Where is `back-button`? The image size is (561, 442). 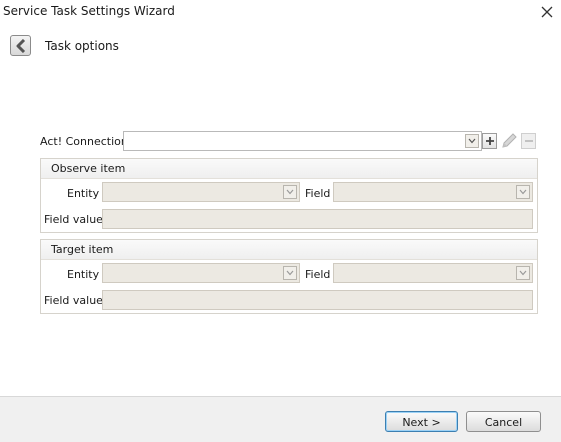 back-button is located at coordinates (20, 45).